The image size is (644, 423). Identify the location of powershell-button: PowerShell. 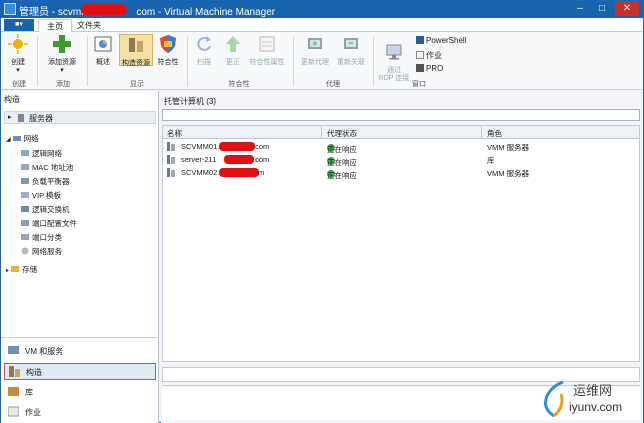
(441, 40).